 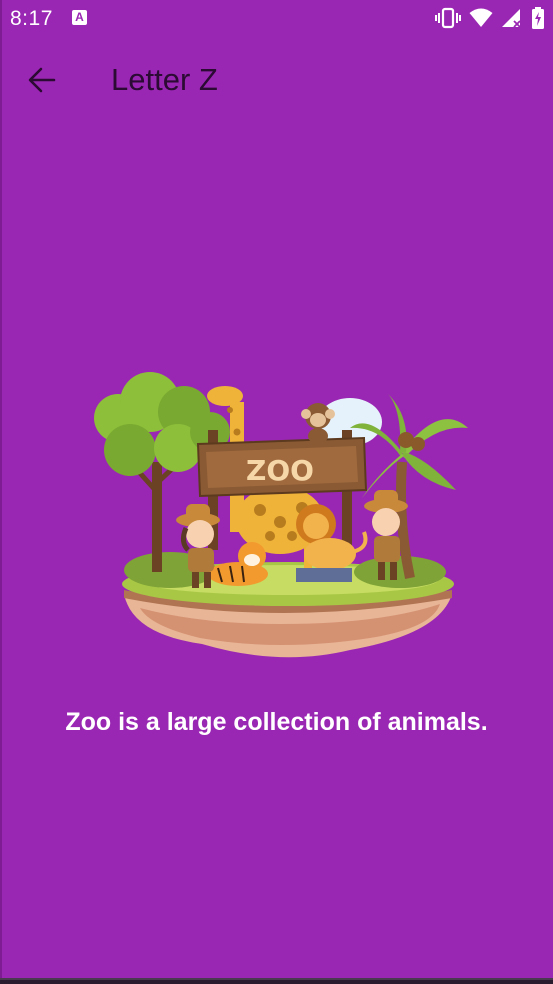 I want to click on a-box-icon: A, so click(x=79, y=17).